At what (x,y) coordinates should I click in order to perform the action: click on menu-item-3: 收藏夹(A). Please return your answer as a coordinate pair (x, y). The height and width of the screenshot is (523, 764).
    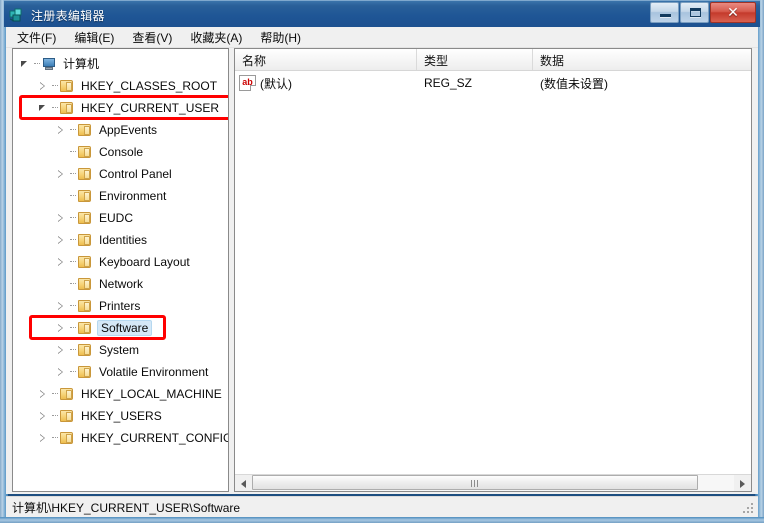
    Looking at the image, I should click on (216, 37).